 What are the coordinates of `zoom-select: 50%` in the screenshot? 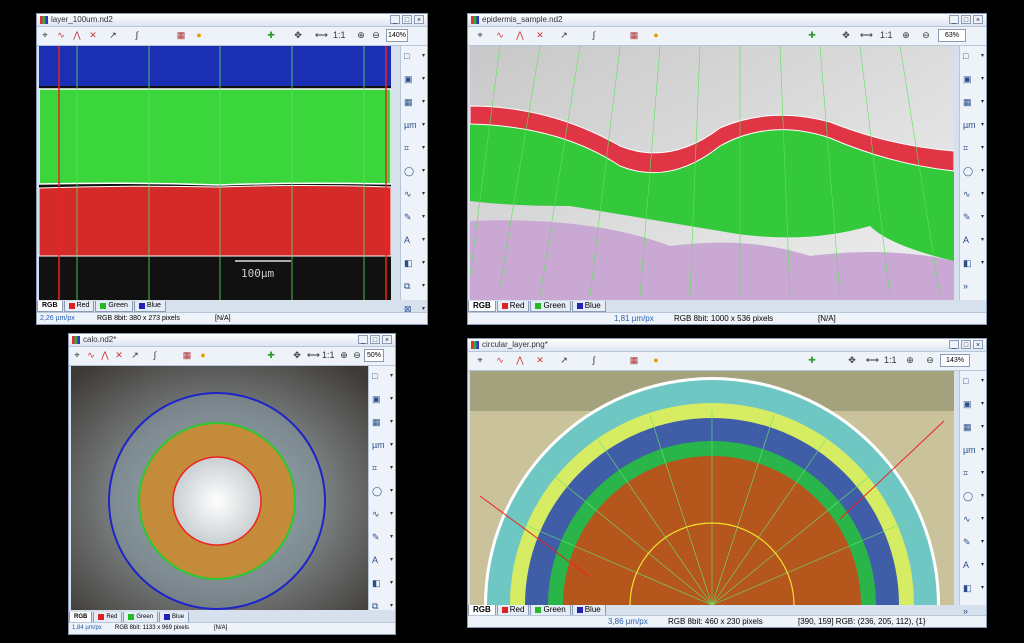 It's located at (374, 355).